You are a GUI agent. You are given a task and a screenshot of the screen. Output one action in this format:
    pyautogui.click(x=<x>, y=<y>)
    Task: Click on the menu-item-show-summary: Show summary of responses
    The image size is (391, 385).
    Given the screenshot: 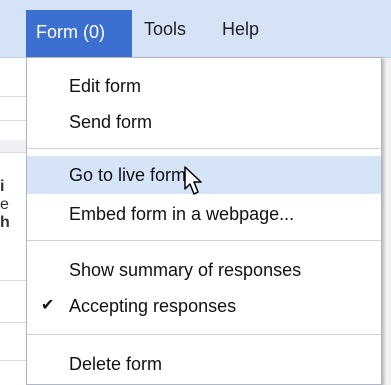 What is the action you would take?
    pyautogui.click(x=204, y=270)
    